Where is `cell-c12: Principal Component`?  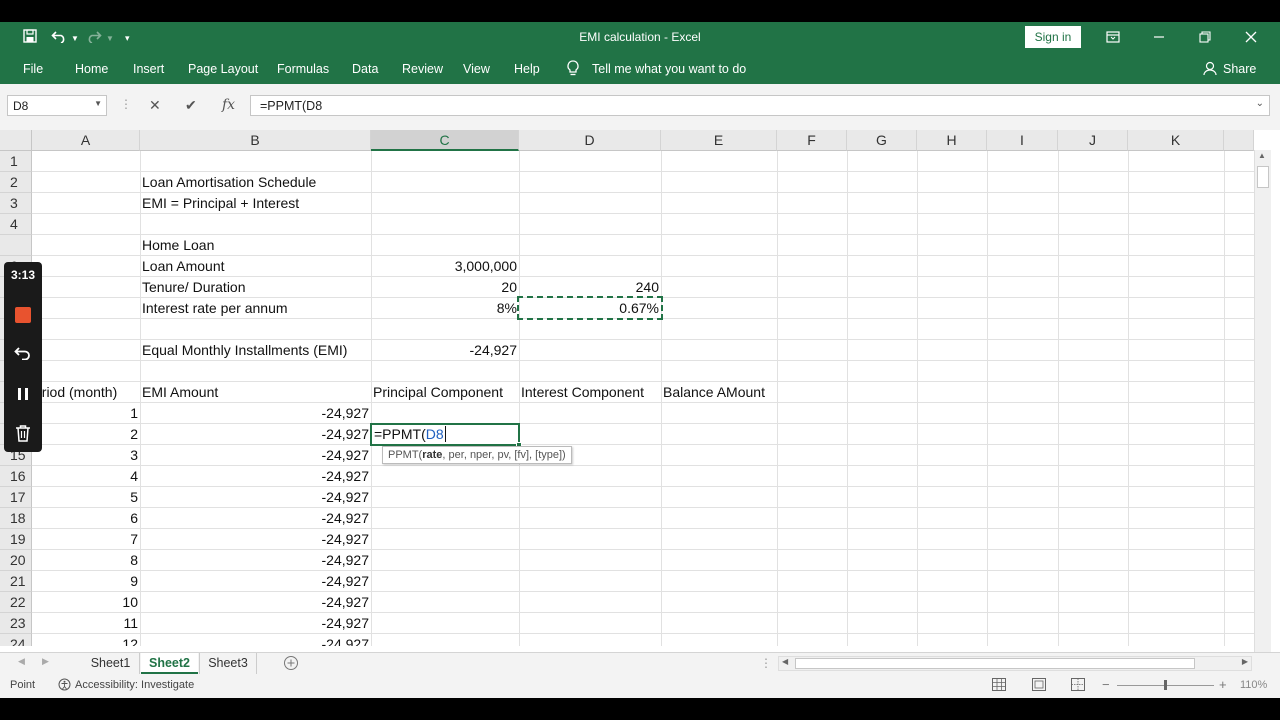
cell-c12: Principal Component is located at coordinates (437, 392).